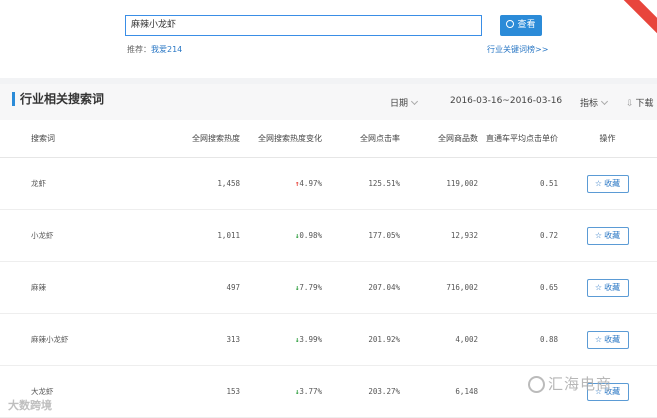 The height and width of the screenshot is (418, 657). I want to click on keyword-link: 麻辣小龙虾, so click(80, 339).